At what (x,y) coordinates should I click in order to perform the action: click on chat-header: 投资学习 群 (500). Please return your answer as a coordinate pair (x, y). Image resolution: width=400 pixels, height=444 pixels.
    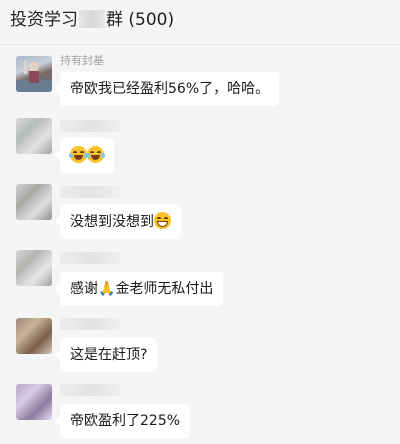
    Looking at the image, I should click on (200, 22).